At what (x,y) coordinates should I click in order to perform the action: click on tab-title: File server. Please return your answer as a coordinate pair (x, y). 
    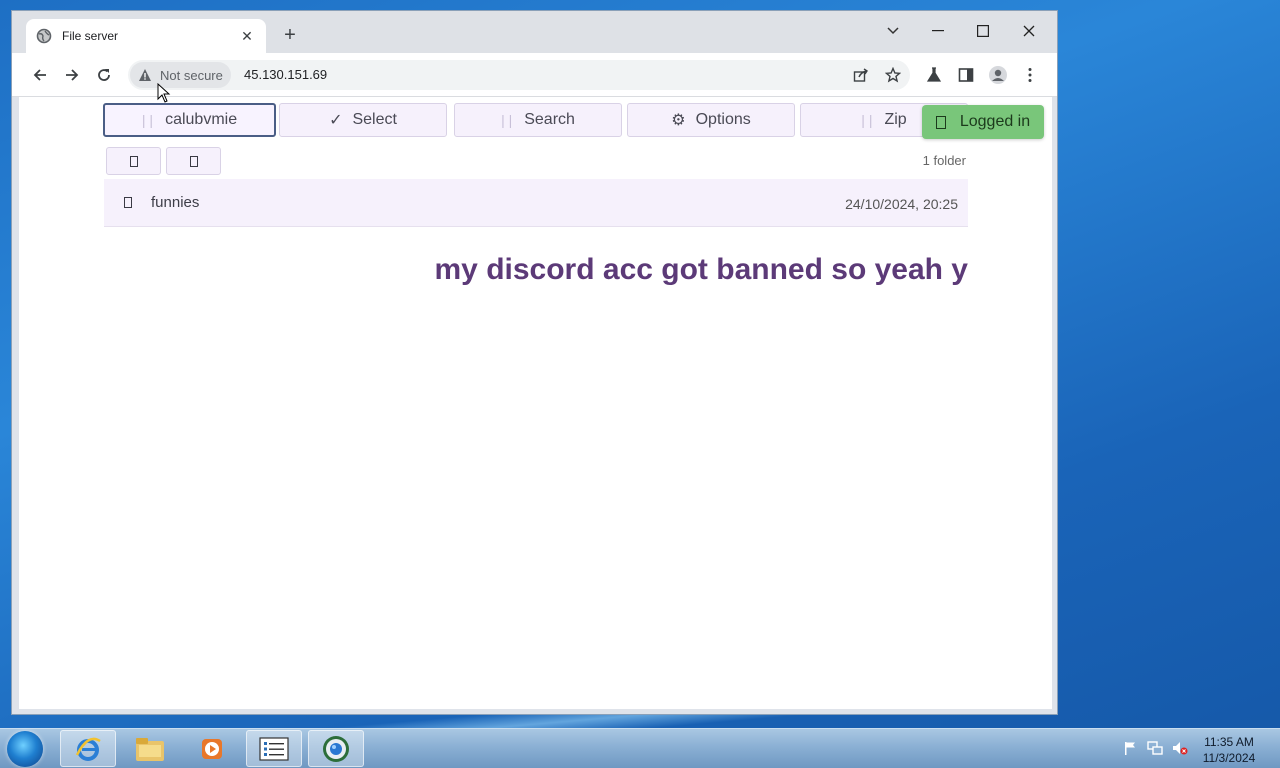
    Looking at the image, I should click on (90, 36).